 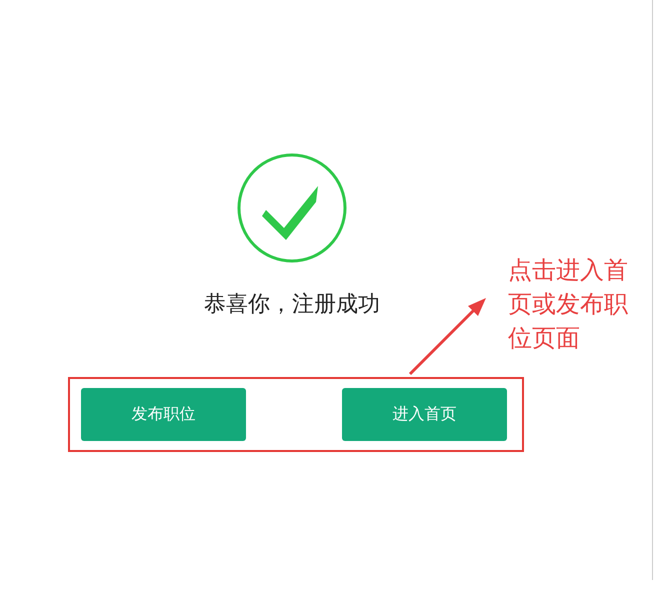 What do you see at coordinates (163, 414) in the screenshot?
I see `action-button: 发布职位` at bounding box center [163, 414].